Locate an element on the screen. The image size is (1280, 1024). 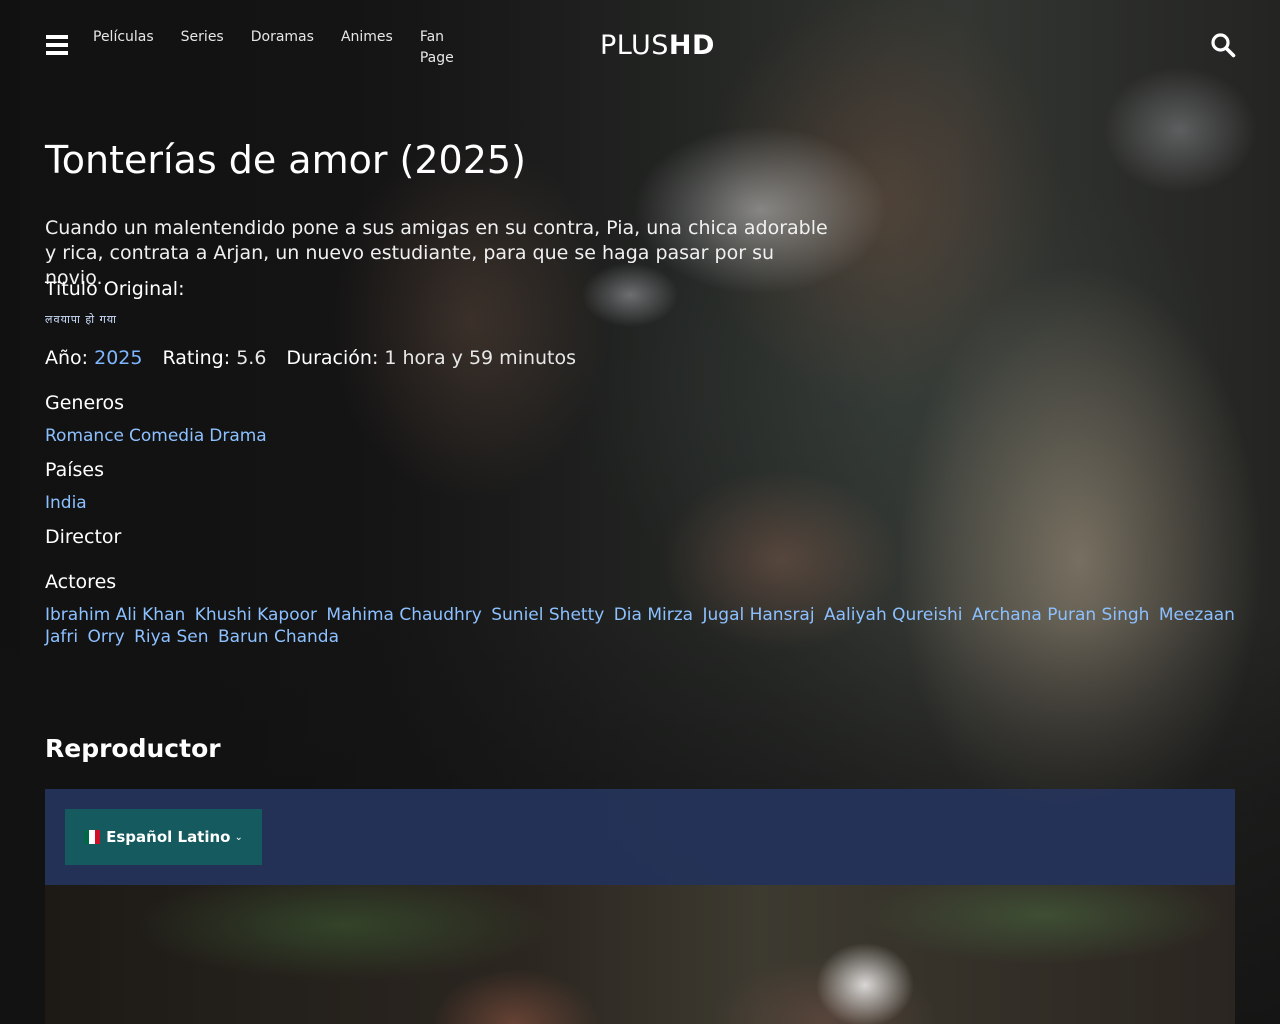
genre-link: Drama is located at coordinates (237, 436).